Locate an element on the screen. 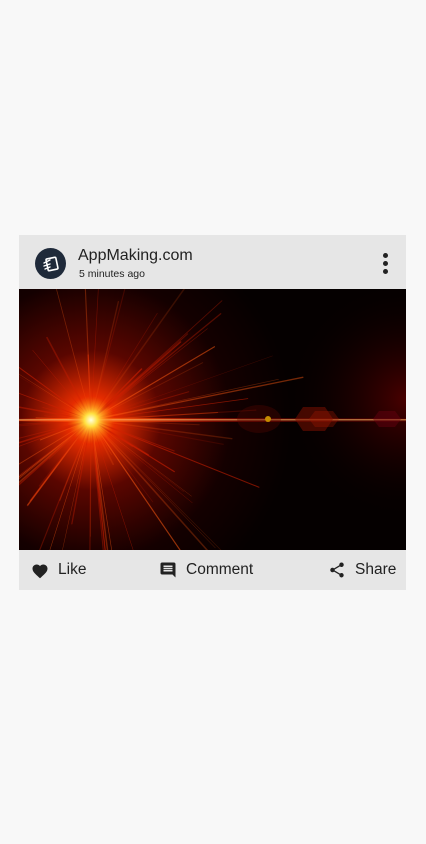 The height and width of the screenshot is (844, 426). author-name: AppMaking.com is located at coordinates (135, 256).